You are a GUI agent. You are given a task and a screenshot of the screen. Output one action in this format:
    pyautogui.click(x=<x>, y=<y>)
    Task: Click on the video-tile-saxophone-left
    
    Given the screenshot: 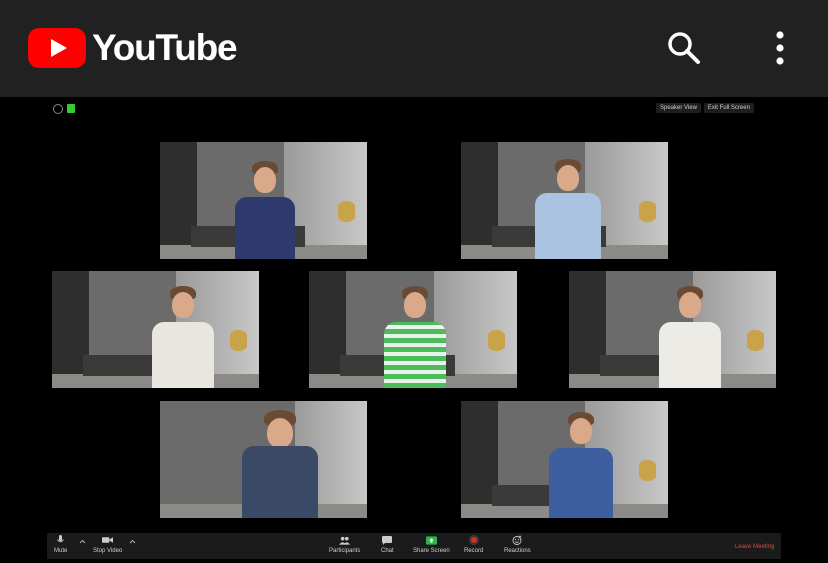 What is the action you would take?
    pyautogui.click(x=155, y=329)
    